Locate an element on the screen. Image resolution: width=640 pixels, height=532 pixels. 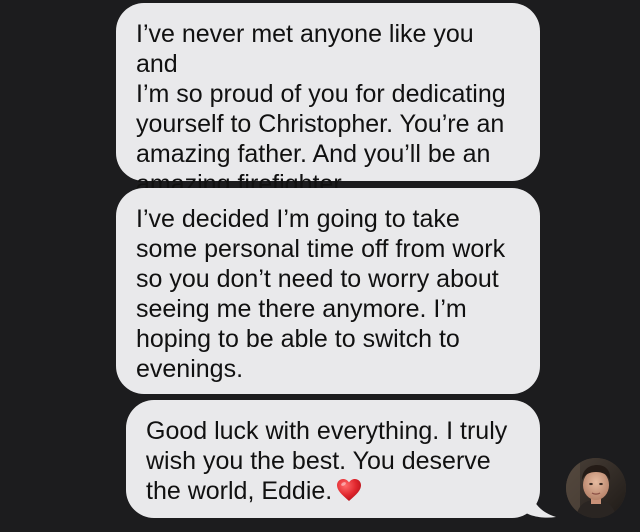
heart-emoji-icon is located at coordinates (349, 490).